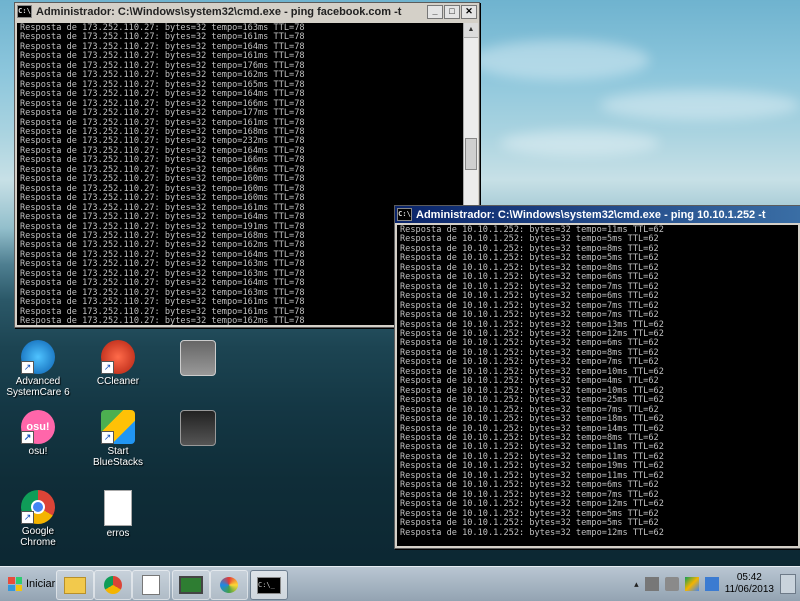 This screenshot has height=601, width=800. I want to click on cmd-icon: C:\_, so click(269, 585).